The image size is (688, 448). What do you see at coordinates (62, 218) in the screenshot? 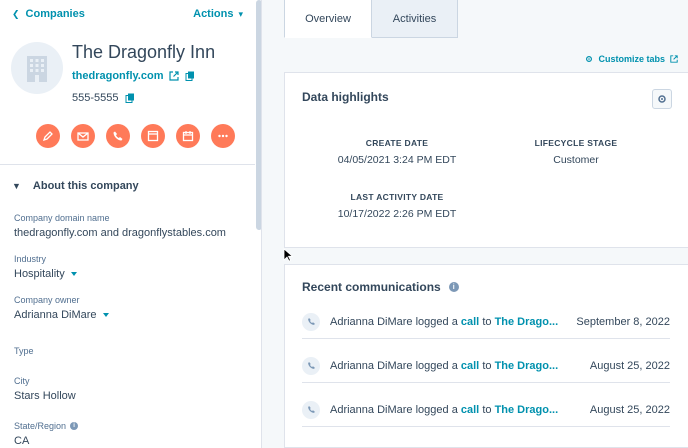
I see `property-label: Company domain name` at bounding box center [62, 218].